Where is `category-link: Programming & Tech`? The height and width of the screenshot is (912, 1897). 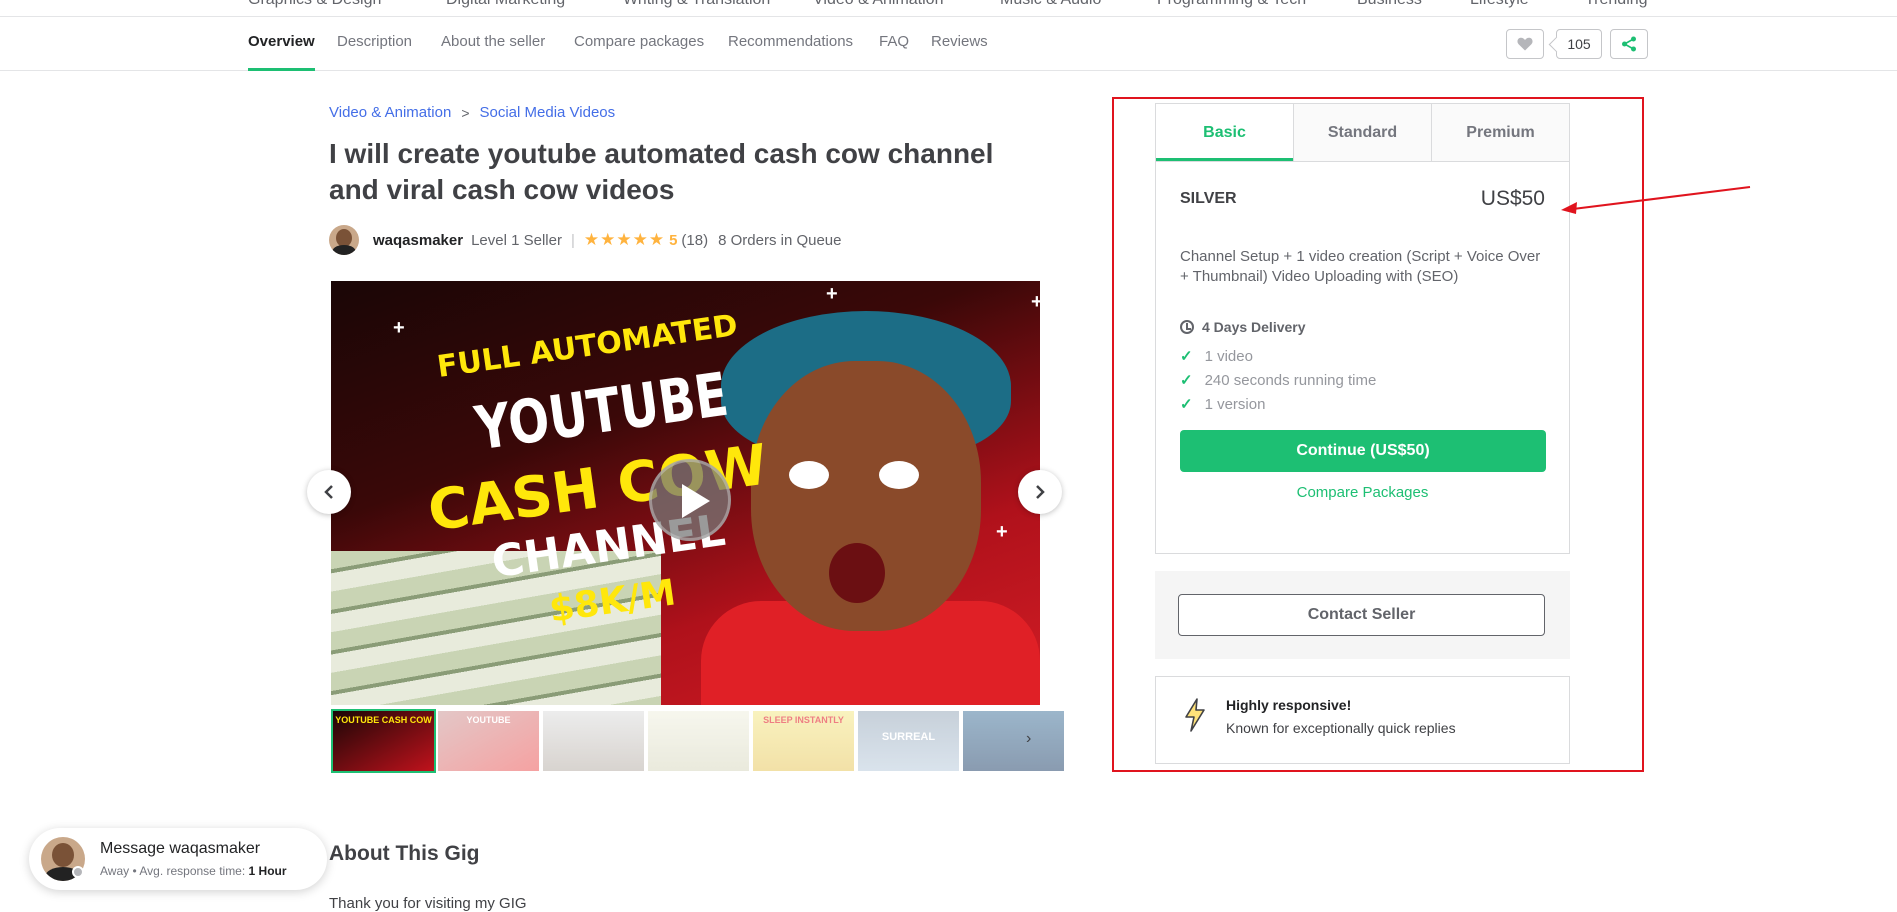
category-link: Programming & Tech is located at coordinates (1231, 4).